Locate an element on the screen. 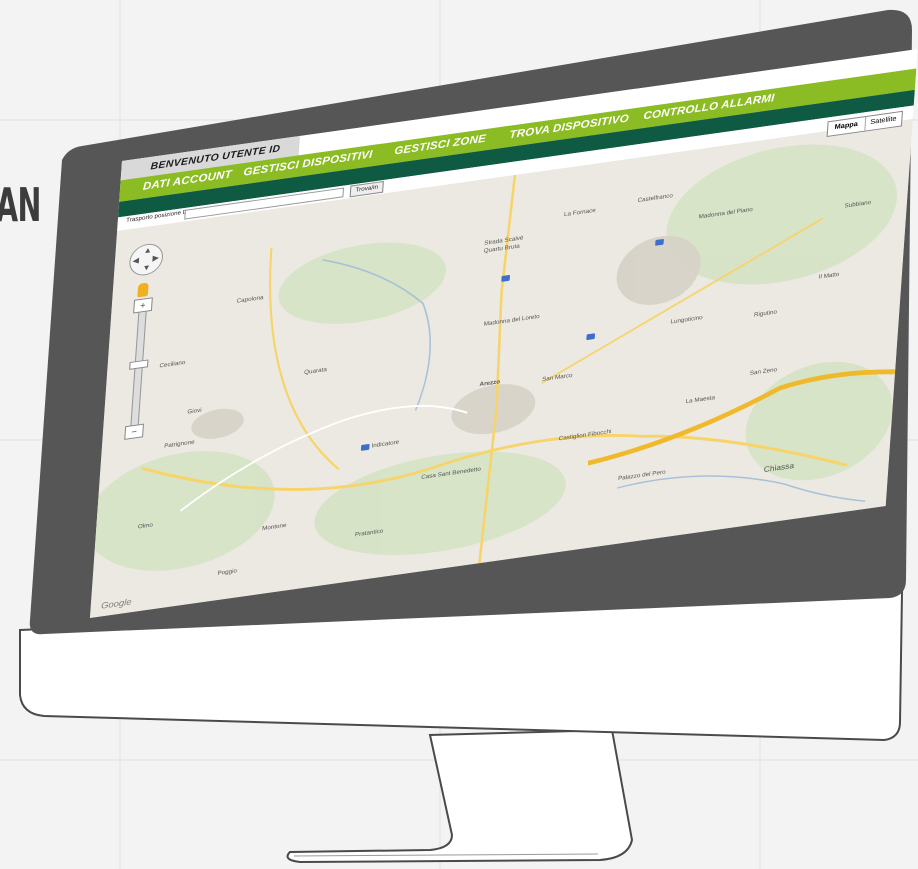 The width and height of the screenshot is (918, 869). pan-up-icon: ▲ is located at coordinates (147, 250).